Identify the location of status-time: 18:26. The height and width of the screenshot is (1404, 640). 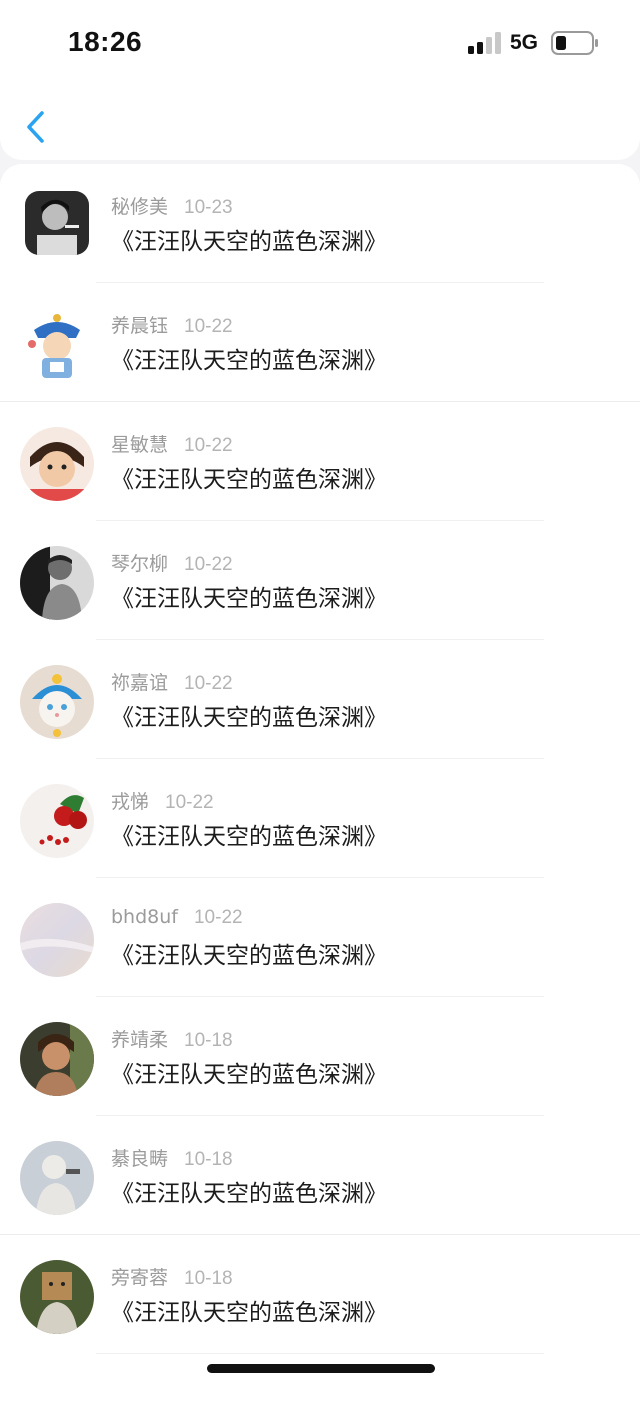
(105, 41).